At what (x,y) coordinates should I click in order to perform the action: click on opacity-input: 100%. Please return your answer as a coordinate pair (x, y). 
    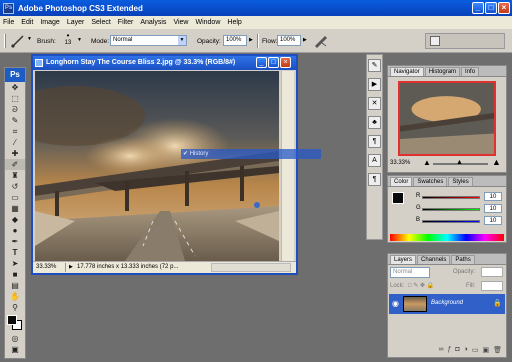
    Looking at the image, I should click on (235, 40).